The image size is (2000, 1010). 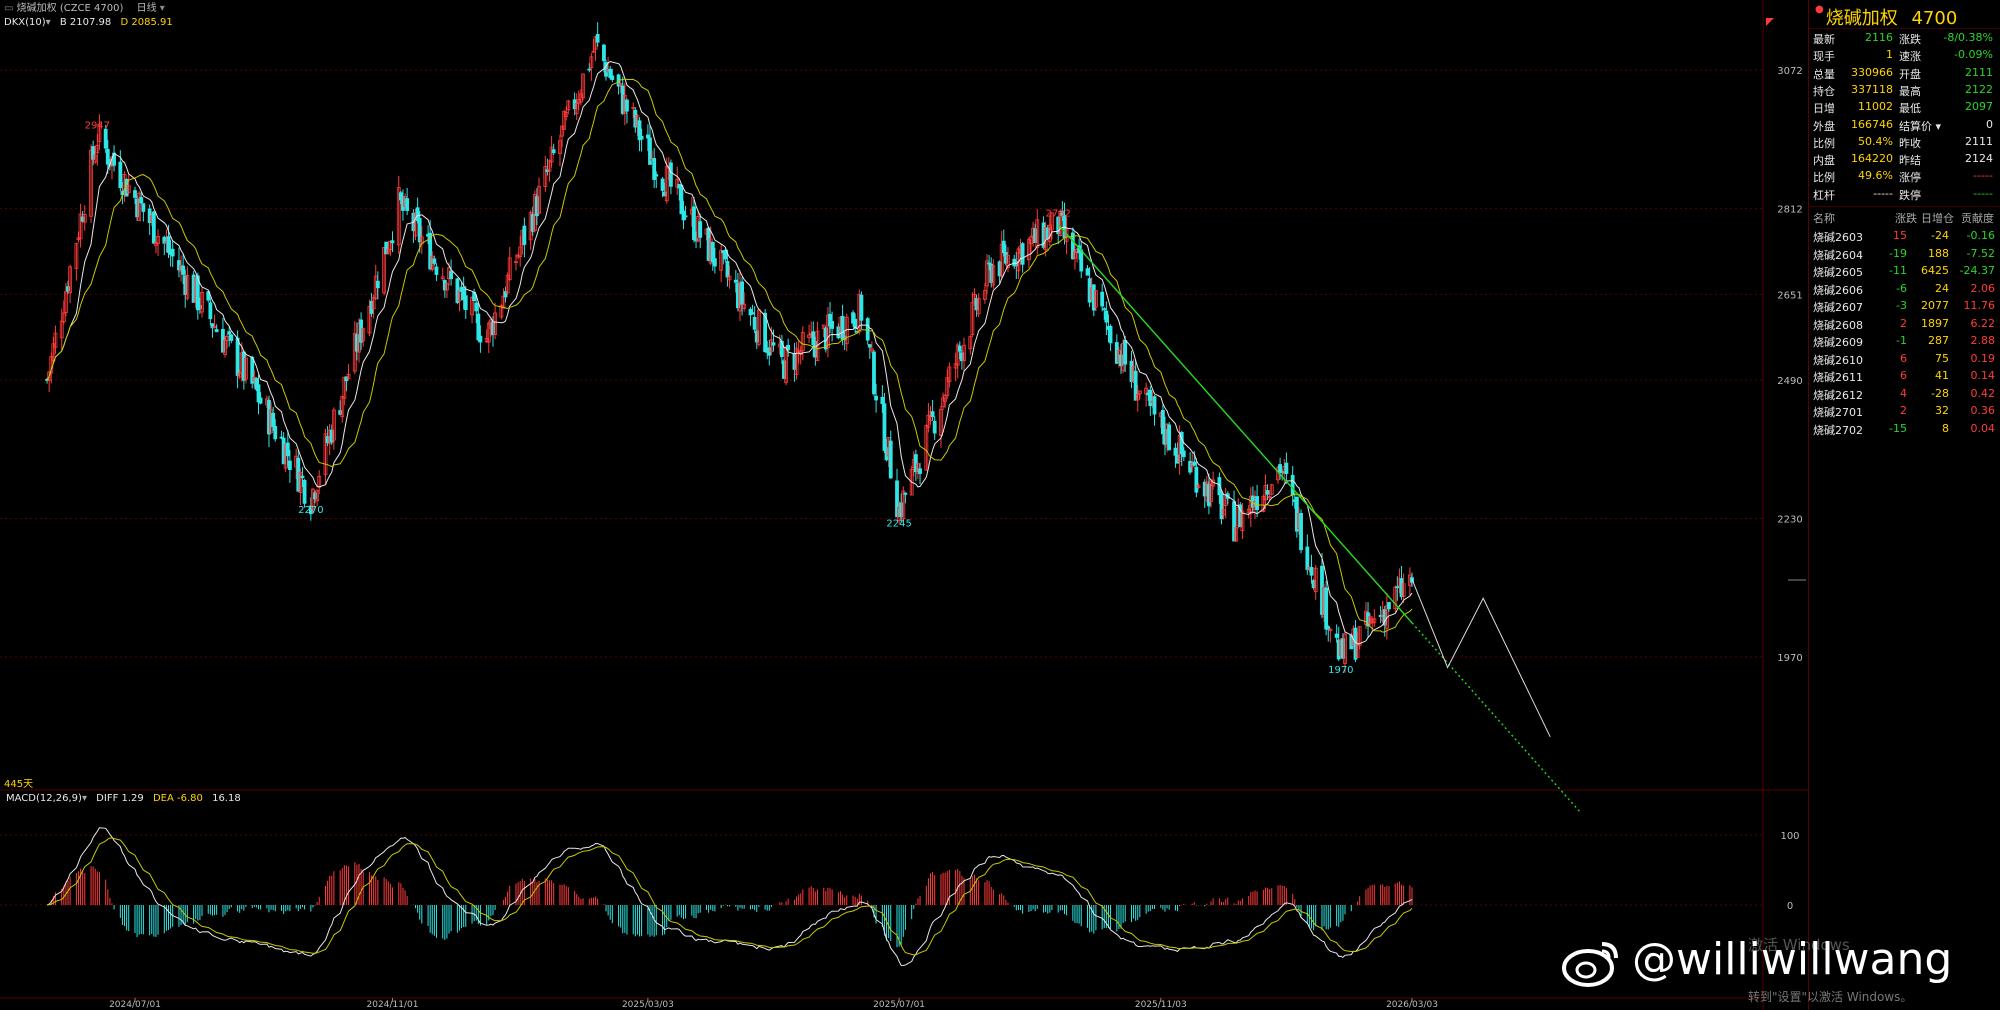 What do you see at coordinates (1973, 55) in the screenshot?
I see `quote-value: -0.09%` at bounding box center [1973, 55].